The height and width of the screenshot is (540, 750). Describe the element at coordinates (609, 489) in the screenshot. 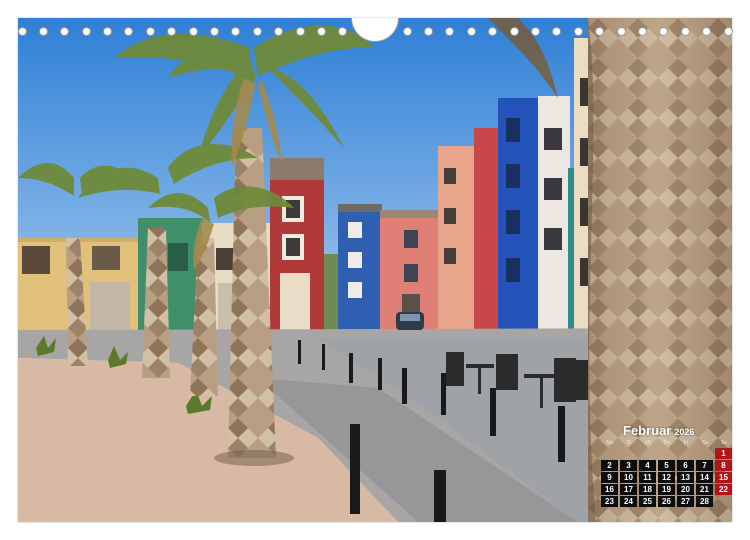

I see `day-cell: 16` at that location.